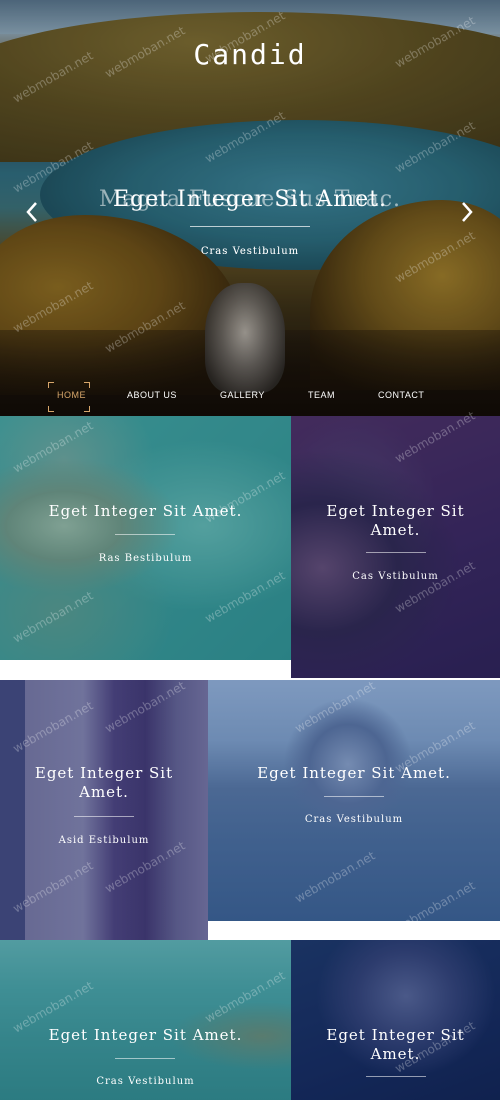 This screenshot has width=500, height=1100. I want to click on nav-active-indicator, so click(69, 397).